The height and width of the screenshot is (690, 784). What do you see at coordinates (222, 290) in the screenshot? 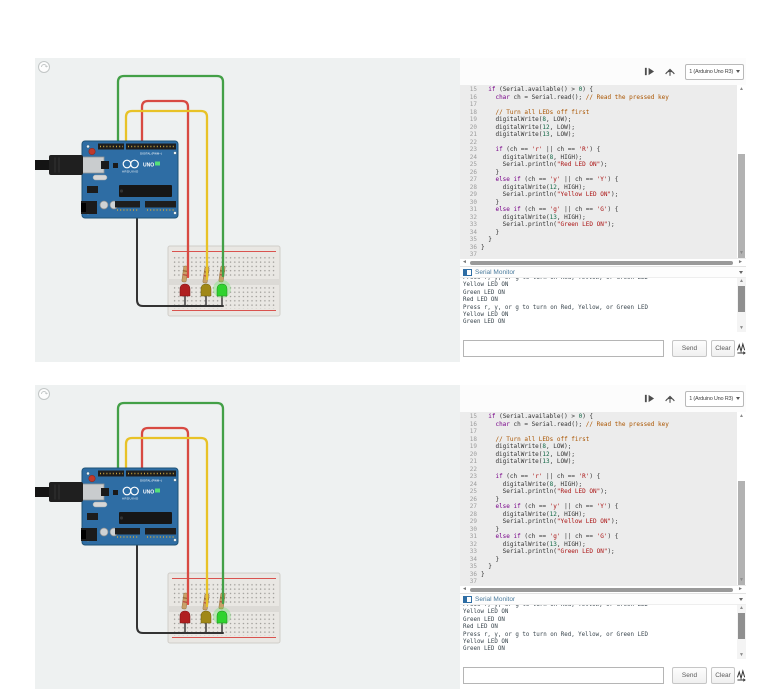
I see `green-led` at bounding box center [222, 290].